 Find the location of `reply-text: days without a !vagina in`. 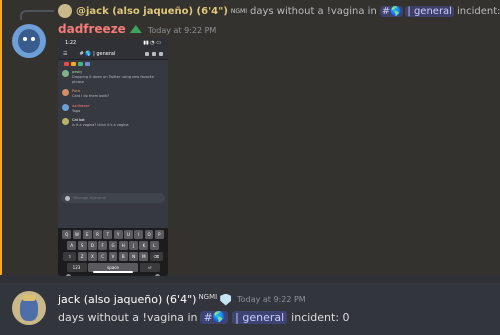

reply-text: days without a !vagina in is located at coordinates (313, 11).